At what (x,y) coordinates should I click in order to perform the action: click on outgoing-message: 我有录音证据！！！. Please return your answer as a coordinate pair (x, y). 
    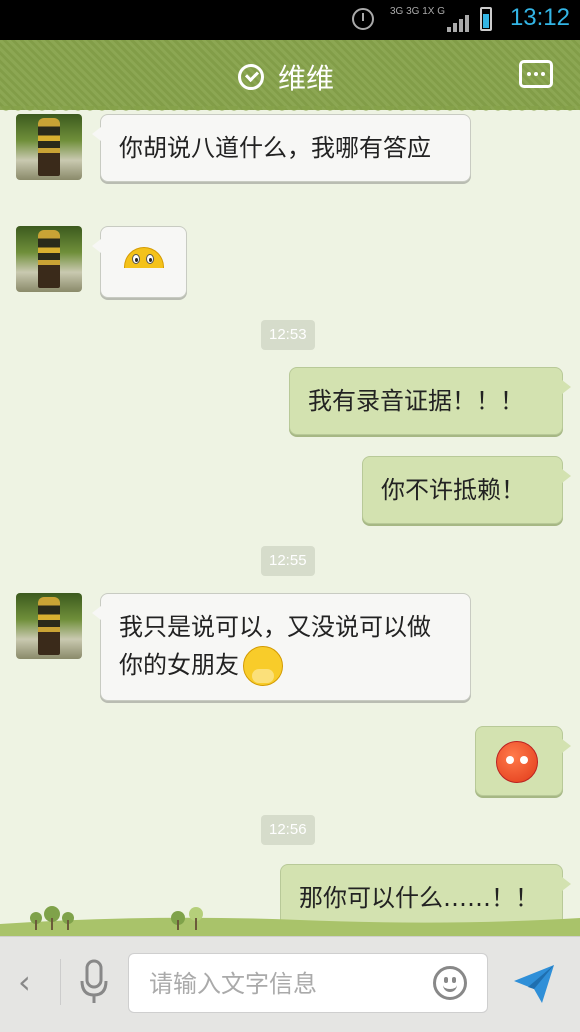
    Looking at the image, I should click on (430, 401).